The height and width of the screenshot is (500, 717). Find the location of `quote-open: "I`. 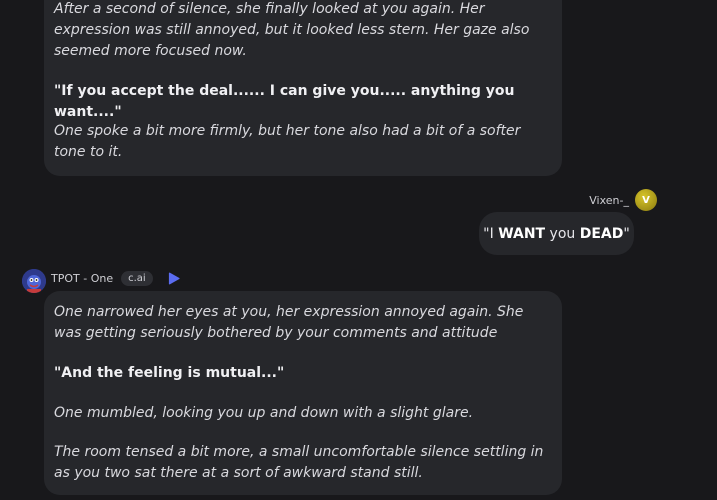

quote-open: "I is located at coordinates (491, 233).